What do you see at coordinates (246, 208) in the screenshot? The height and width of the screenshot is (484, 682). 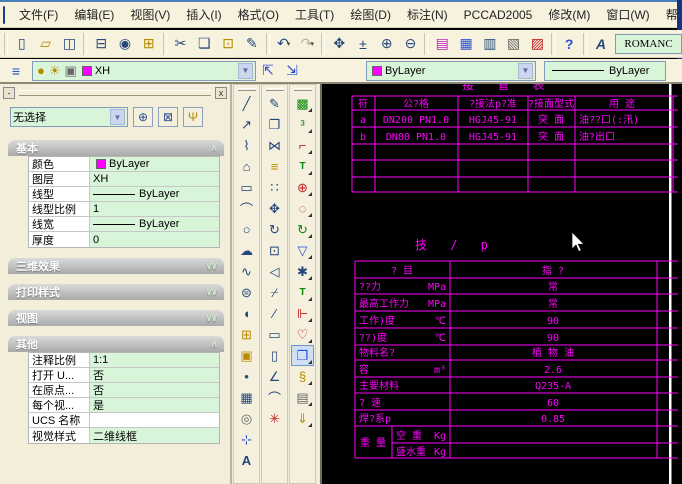 I see `arc-button: ⌒` at bounding box center [246, 208].